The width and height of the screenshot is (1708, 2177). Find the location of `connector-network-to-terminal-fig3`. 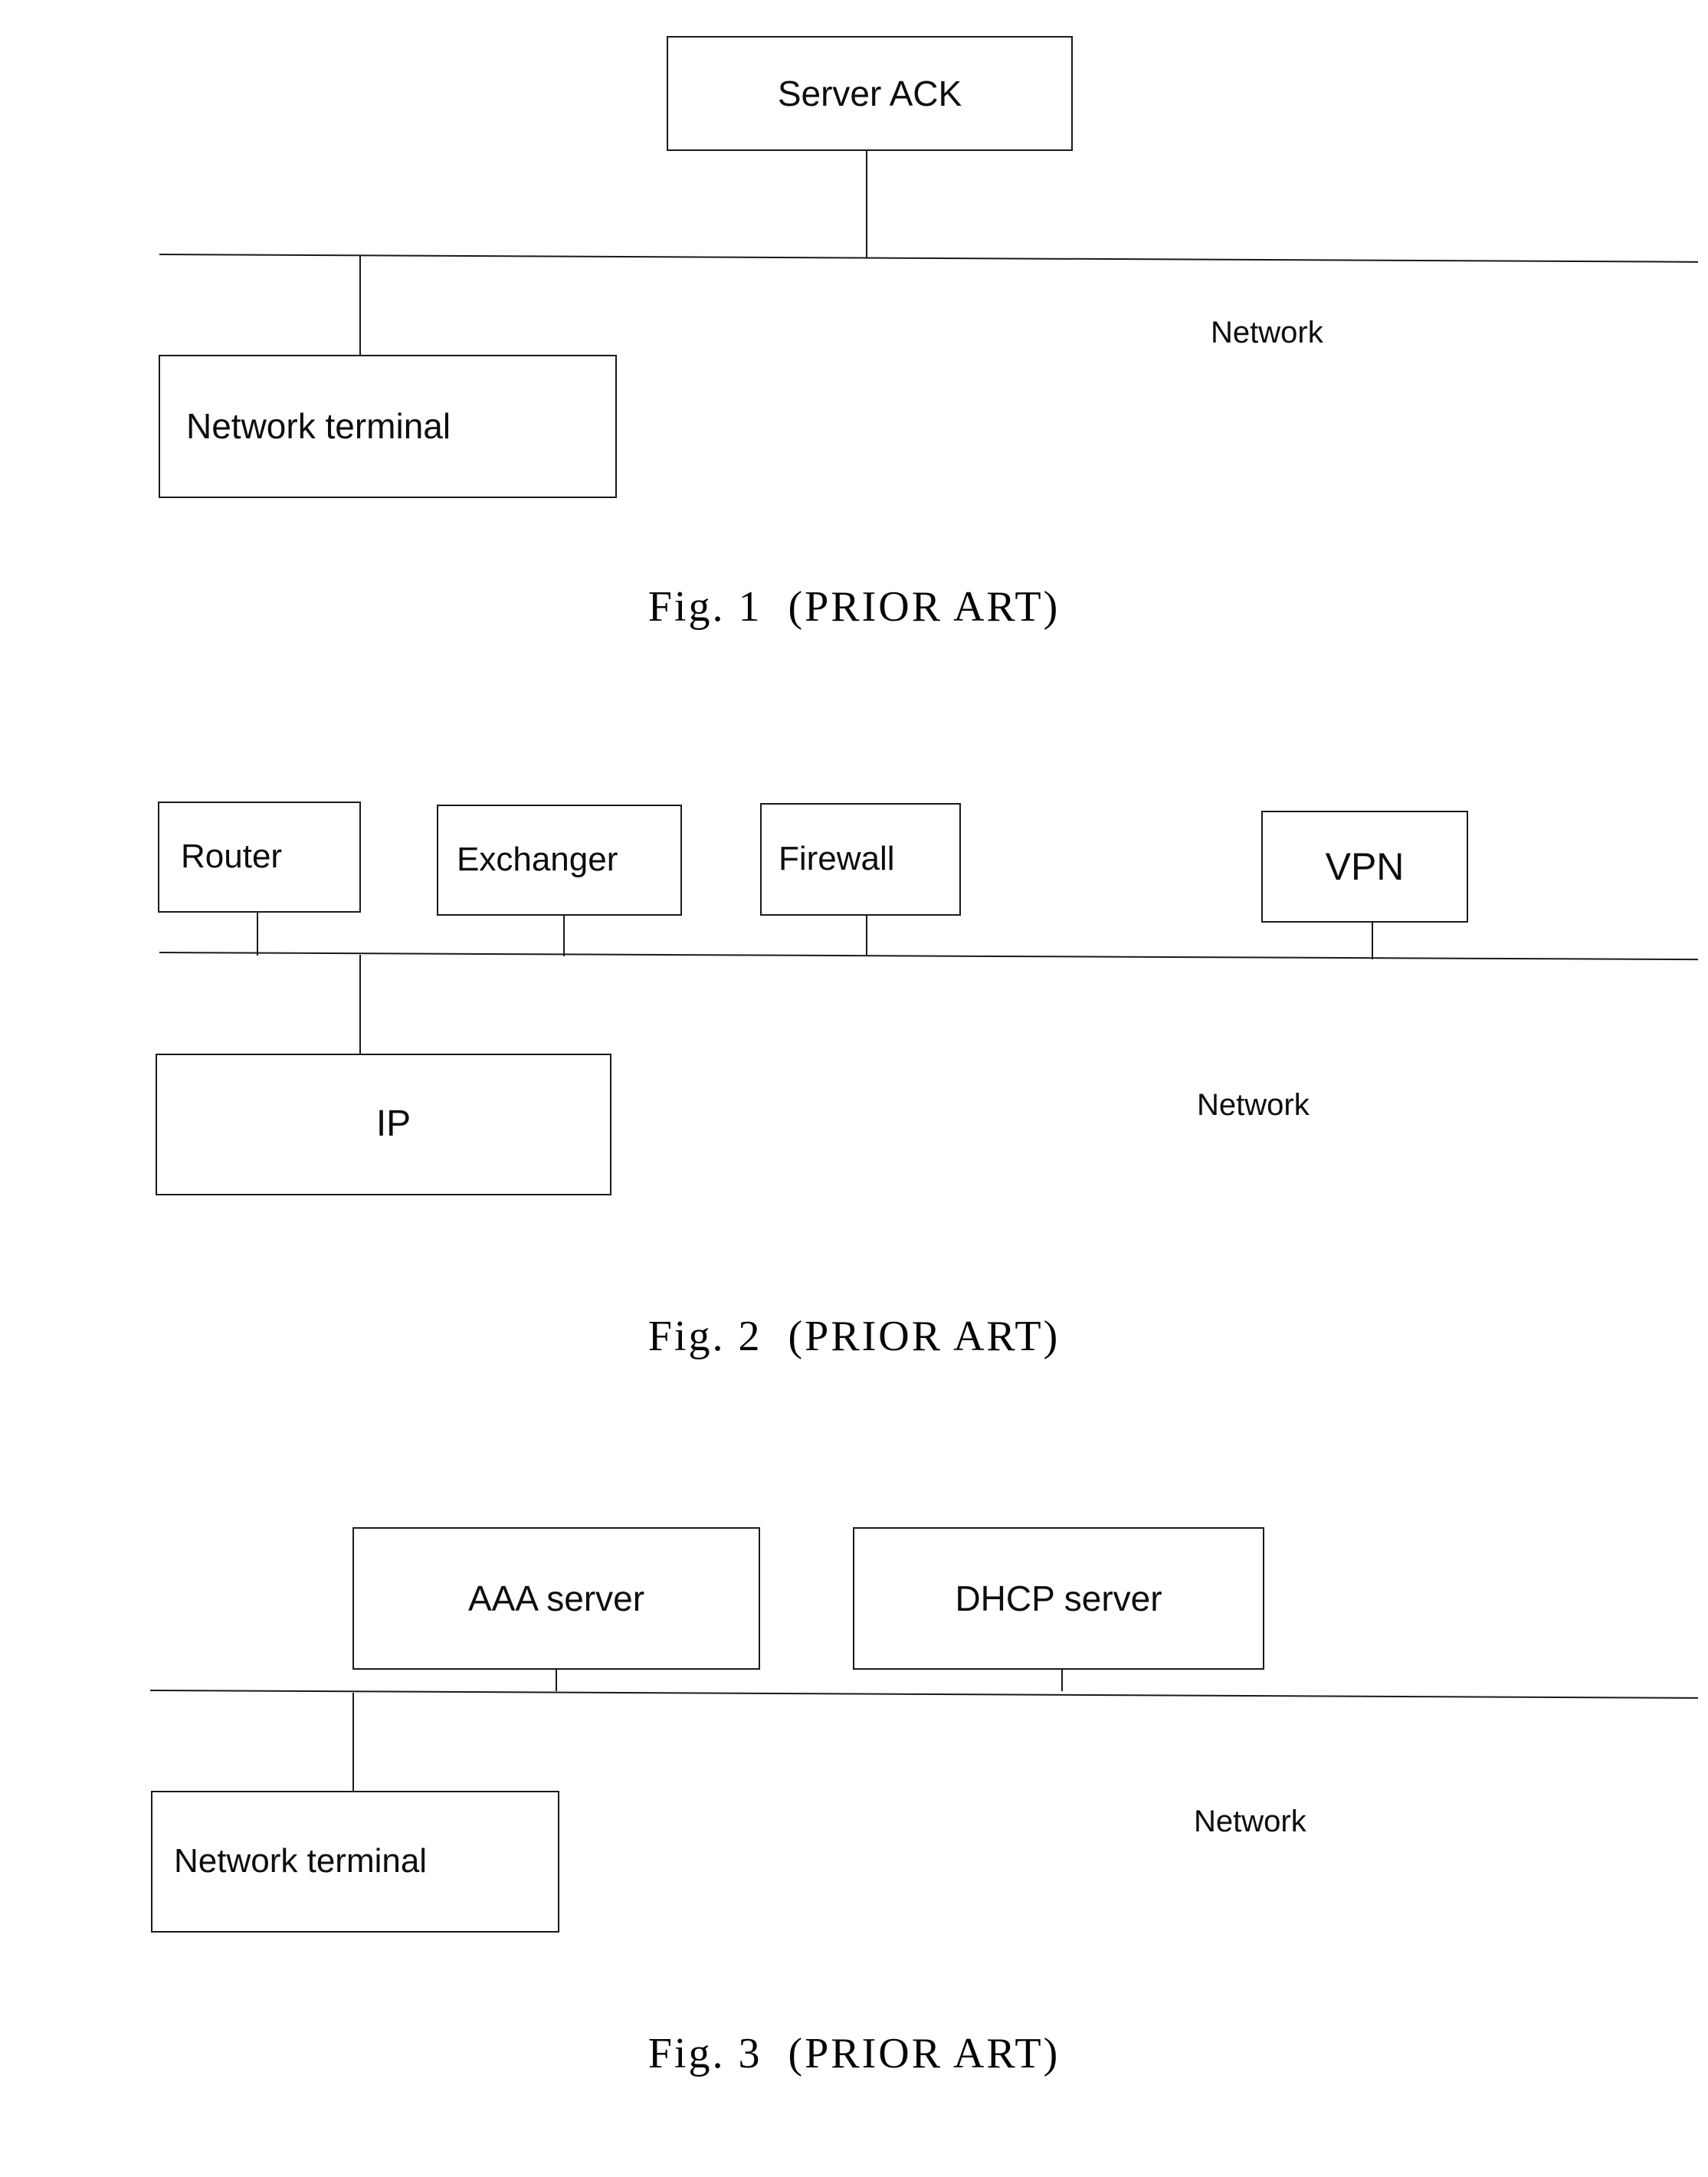

connector-network-to-terminal-fig3 is located at coordinates (353, 1742).